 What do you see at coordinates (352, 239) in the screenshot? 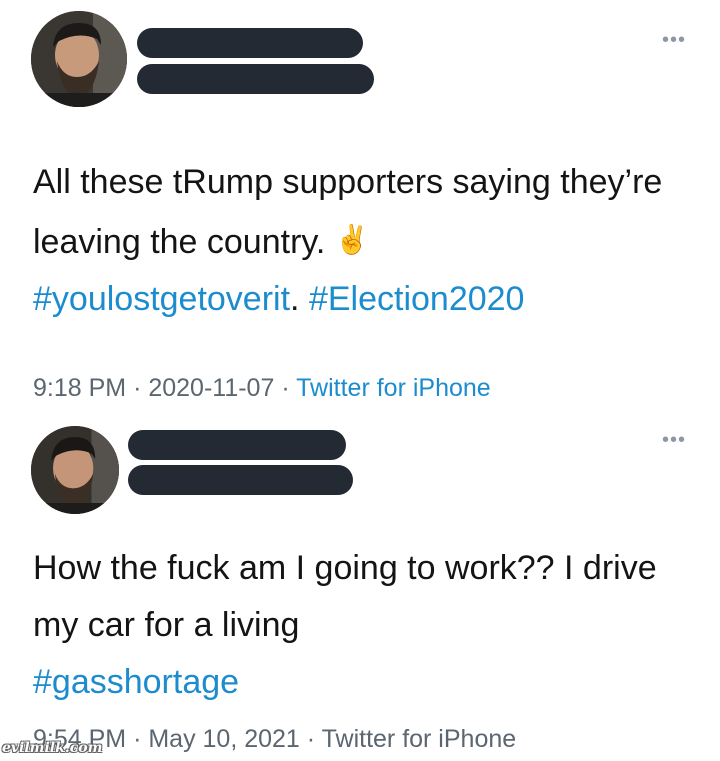
I see `victory-hand-emoji: ✌️` at bounding box center [352, 239].